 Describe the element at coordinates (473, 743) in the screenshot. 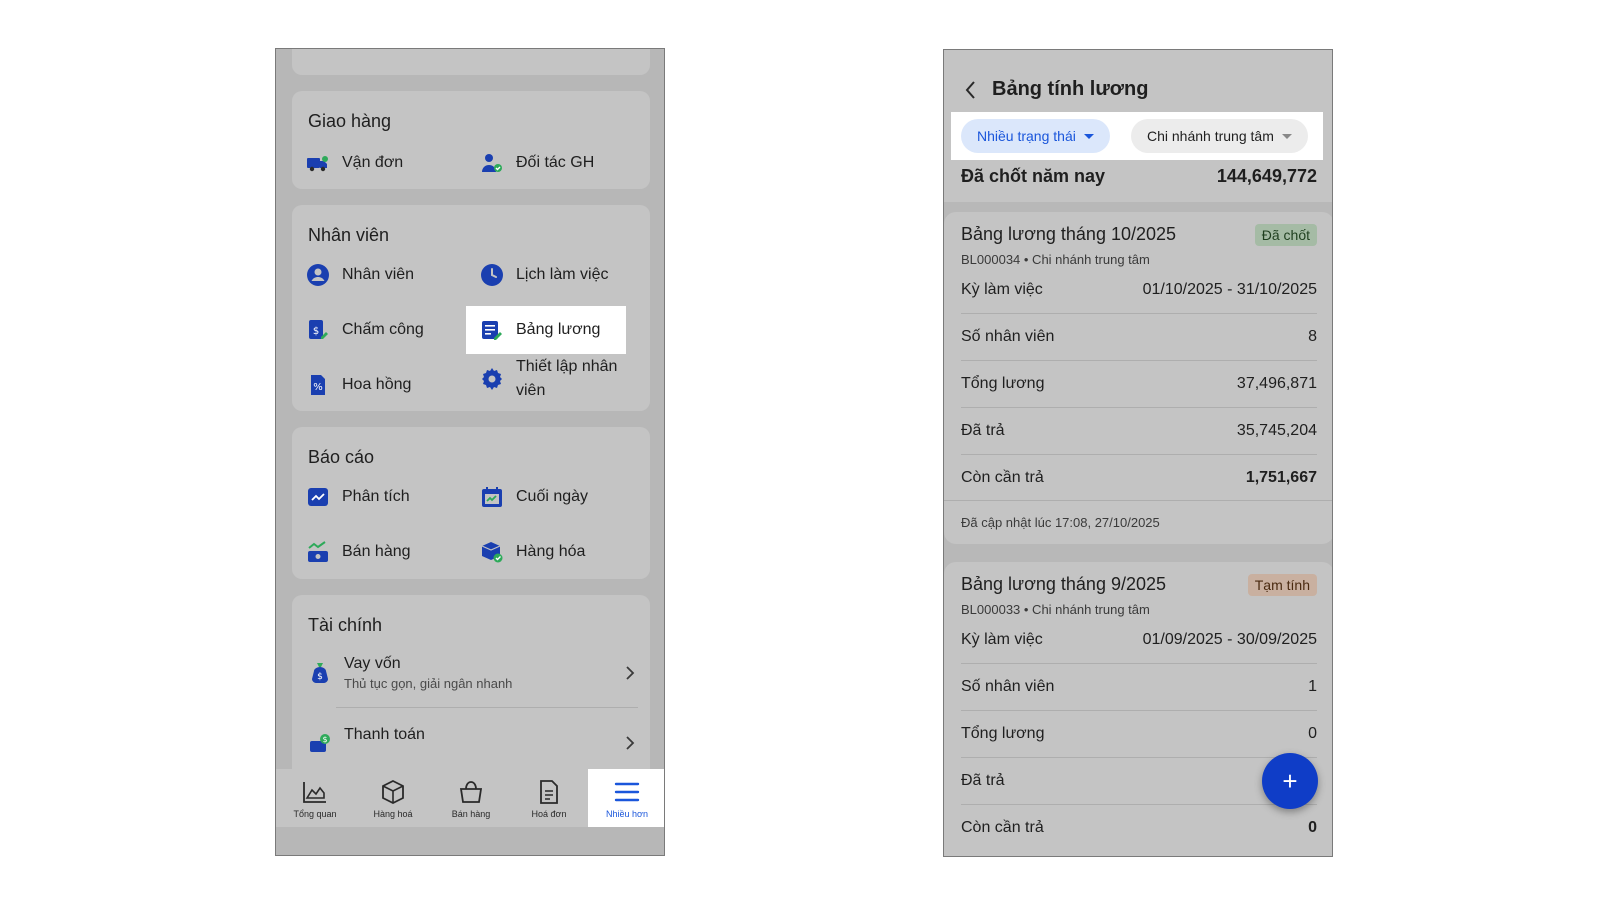

I see `finance-item-payment: $ Thanh toán` at that location.